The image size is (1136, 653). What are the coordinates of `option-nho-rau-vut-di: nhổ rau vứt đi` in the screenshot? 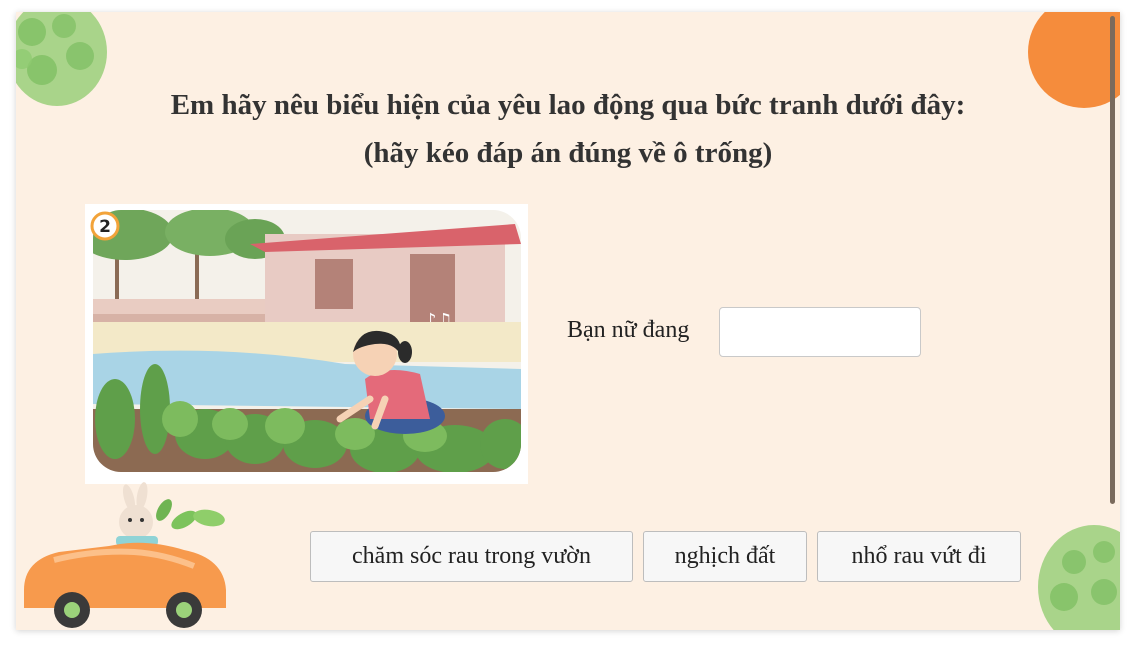 It's located at (919, 556).